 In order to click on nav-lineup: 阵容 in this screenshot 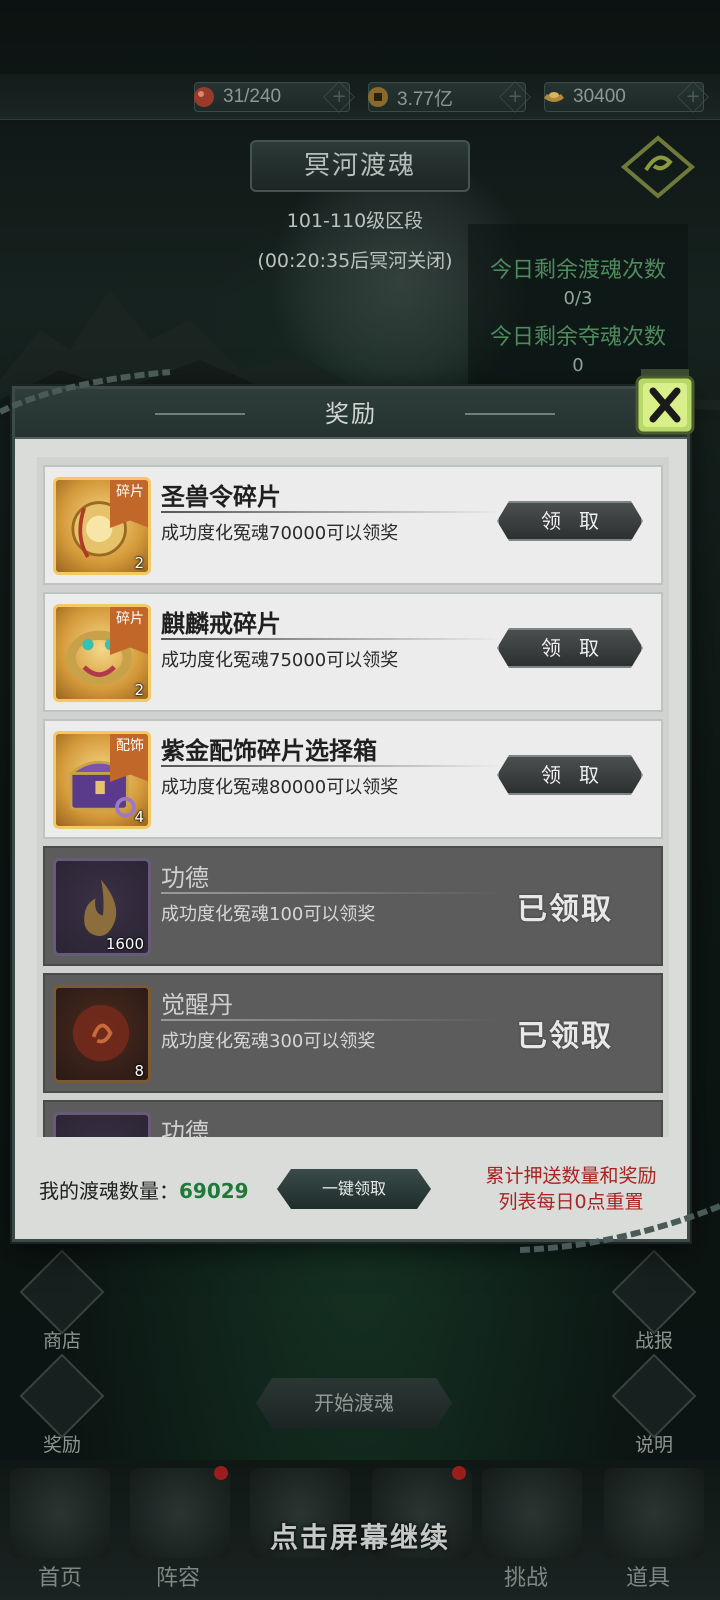, I will do `click(178, 1576)`.